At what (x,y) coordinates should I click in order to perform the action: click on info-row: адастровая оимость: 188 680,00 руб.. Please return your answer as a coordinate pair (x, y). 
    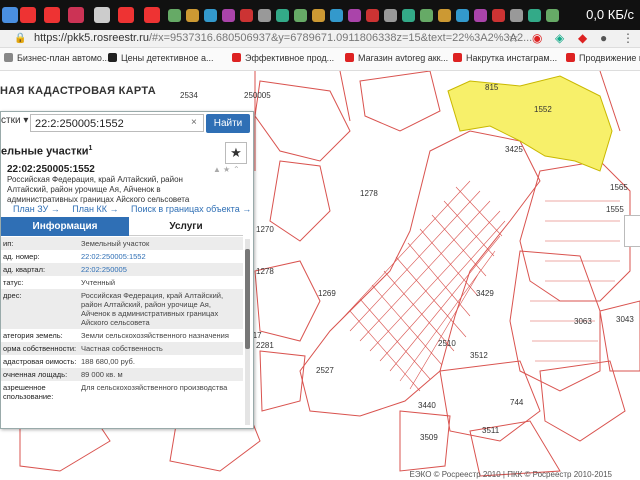
    Looking at the image, I should click on (122, 361).